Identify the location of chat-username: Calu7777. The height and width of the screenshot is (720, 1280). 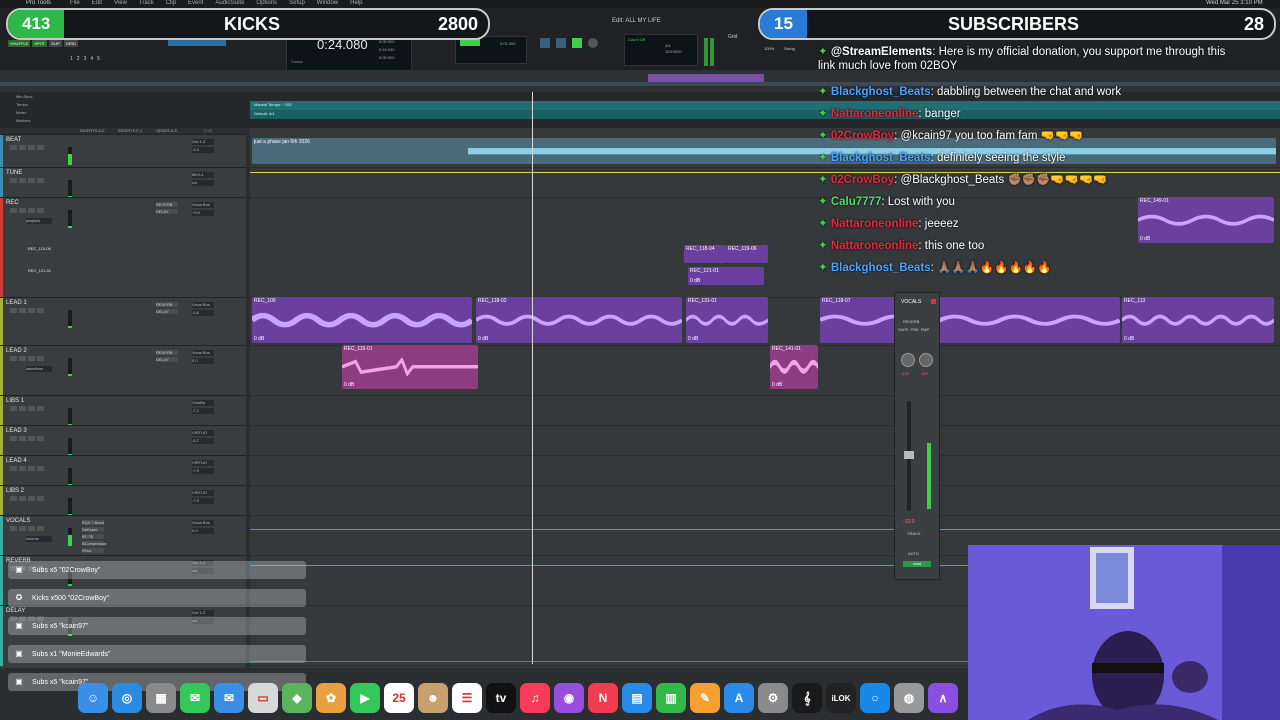
(856, 202).